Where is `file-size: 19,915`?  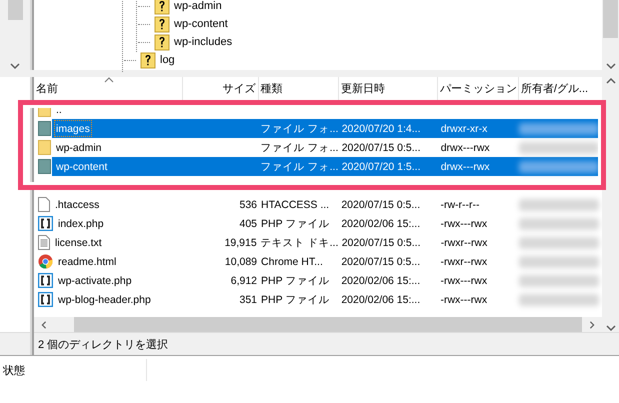
file-size: 19,915 is located at coordinates (240, 242).